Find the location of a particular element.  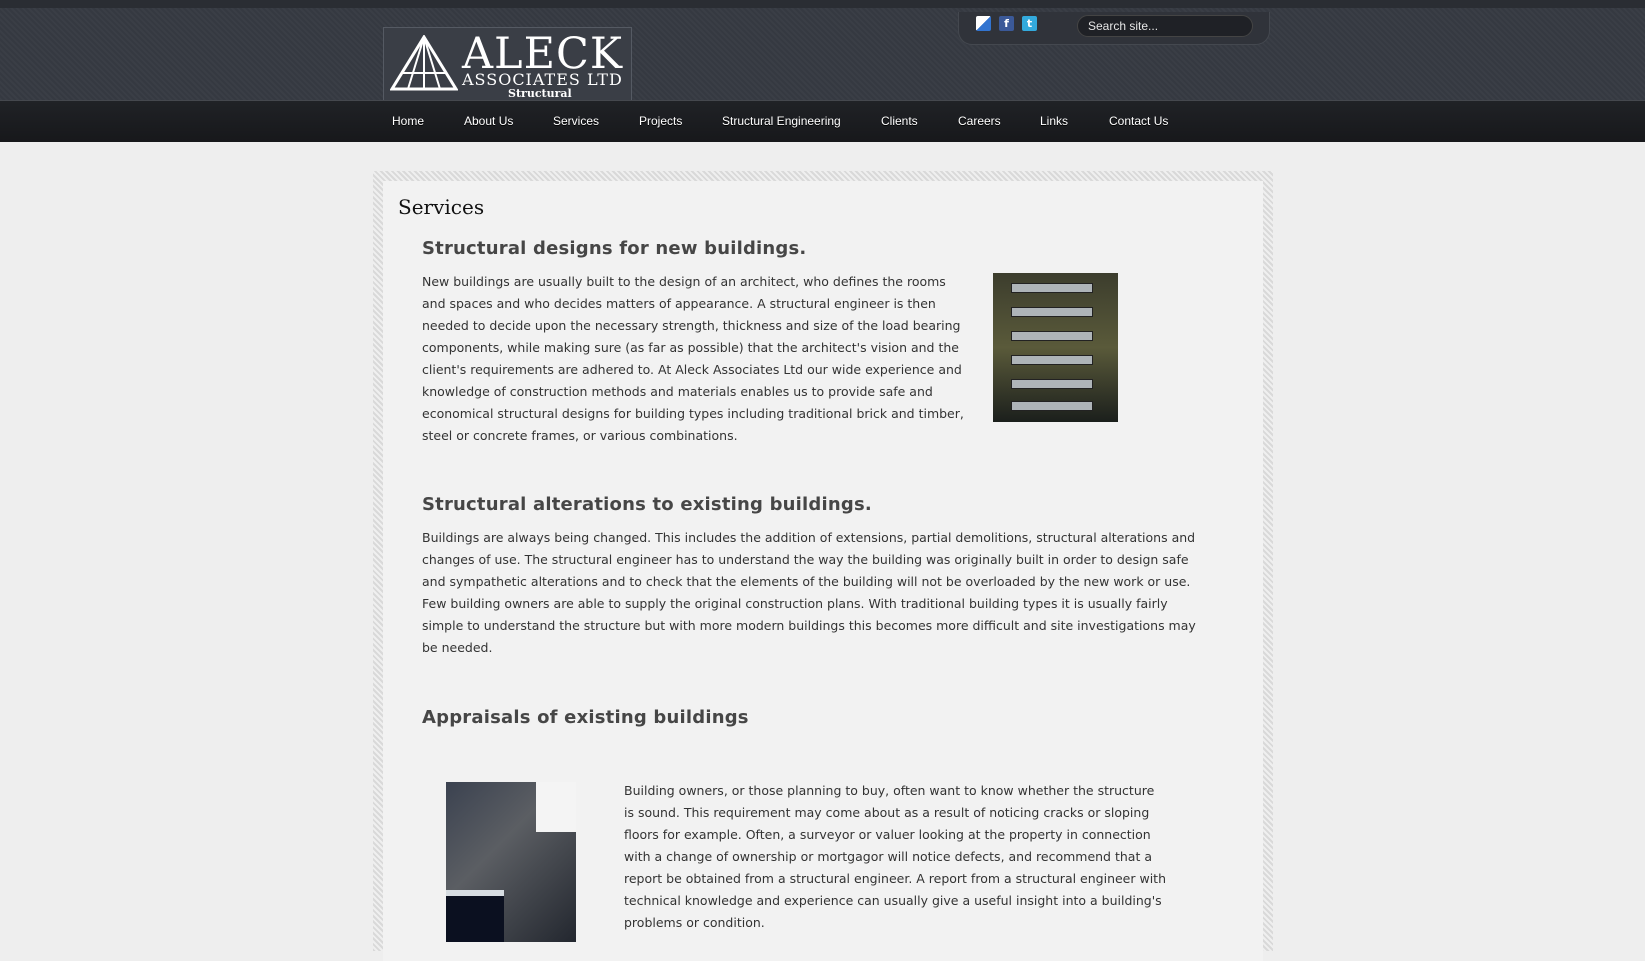

text-line: problems or condition. is located at coordinates (694, 922).